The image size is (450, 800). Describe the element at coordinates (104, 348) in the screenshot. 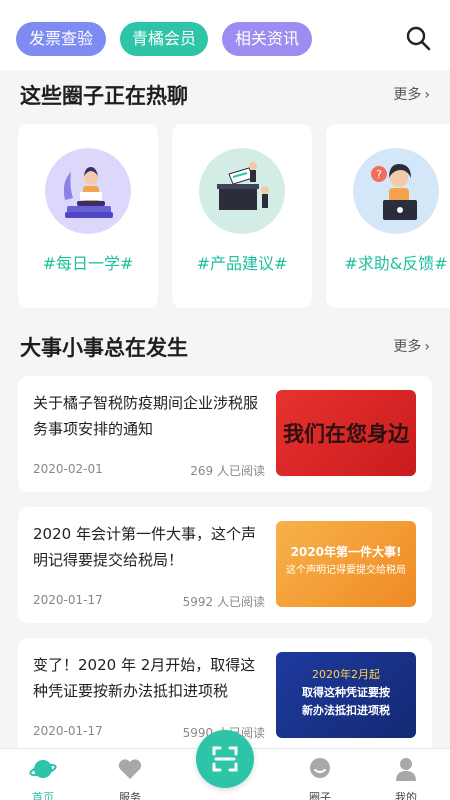

I see `news-section-title: 大事小事总在发生` at that location.